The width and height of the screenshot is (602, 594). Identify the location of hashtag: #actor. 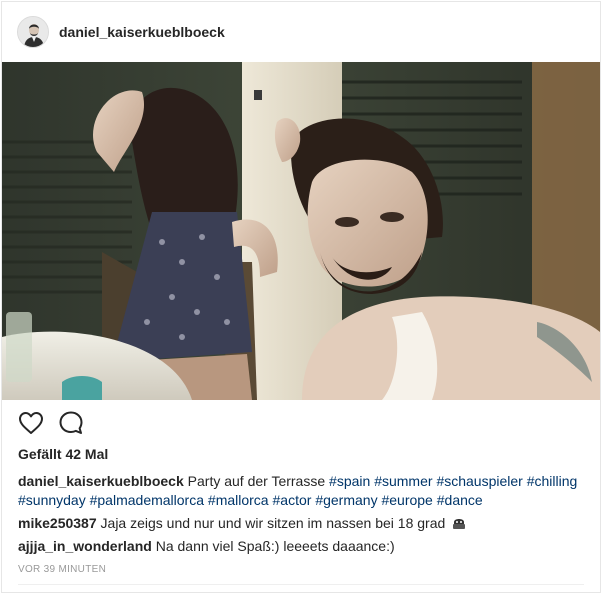
(292, 500).